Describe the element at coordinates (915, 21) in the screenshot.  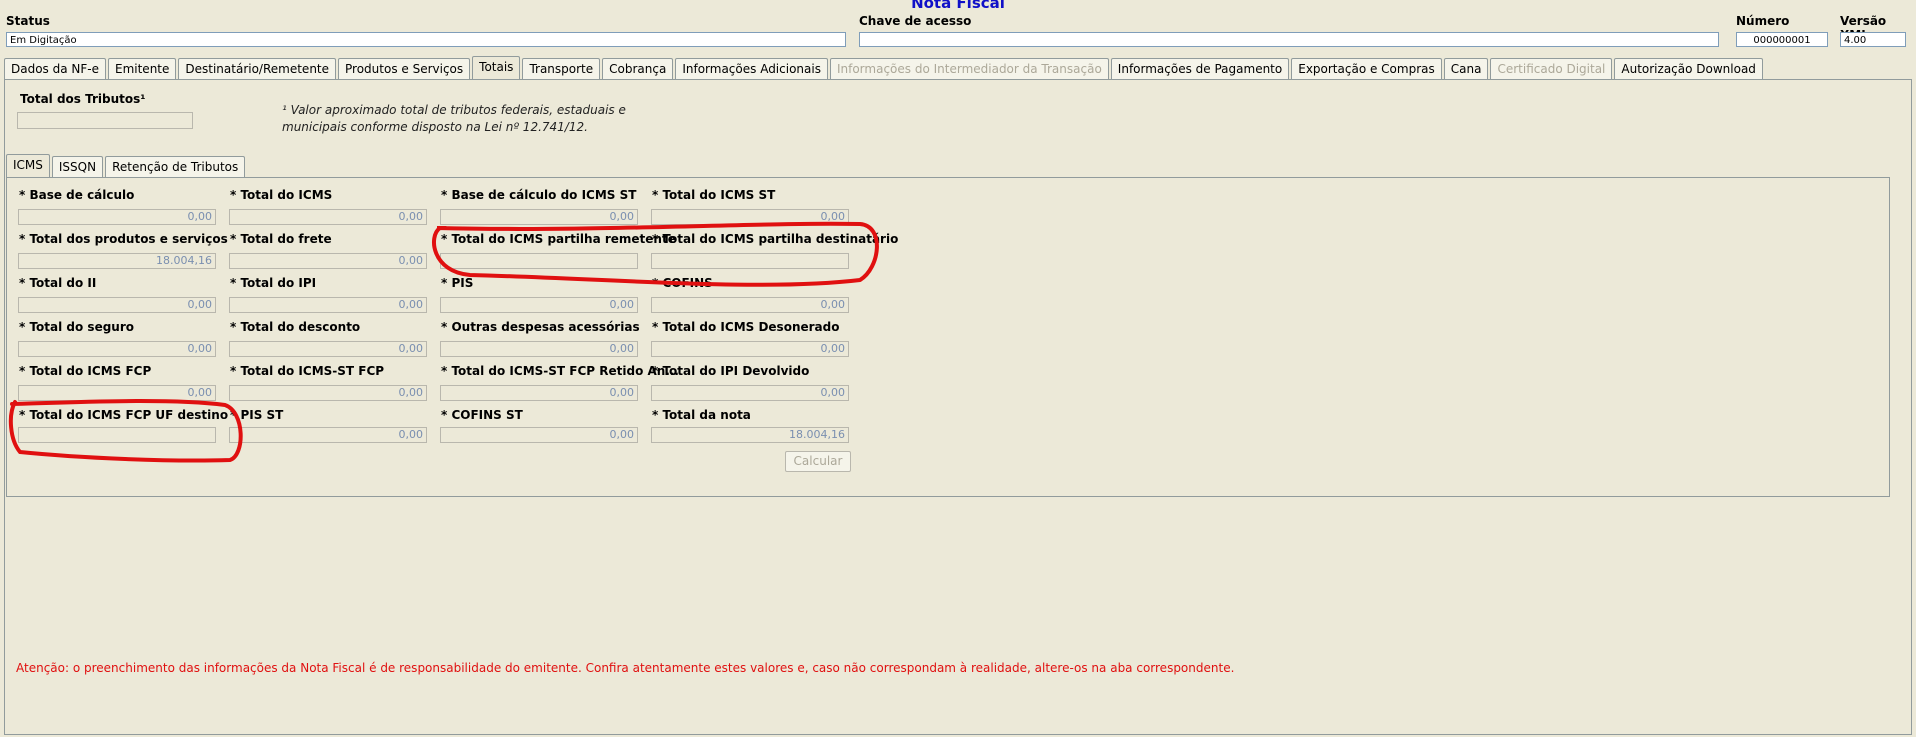
I see `chave-label: Chave de acesso` at that location.